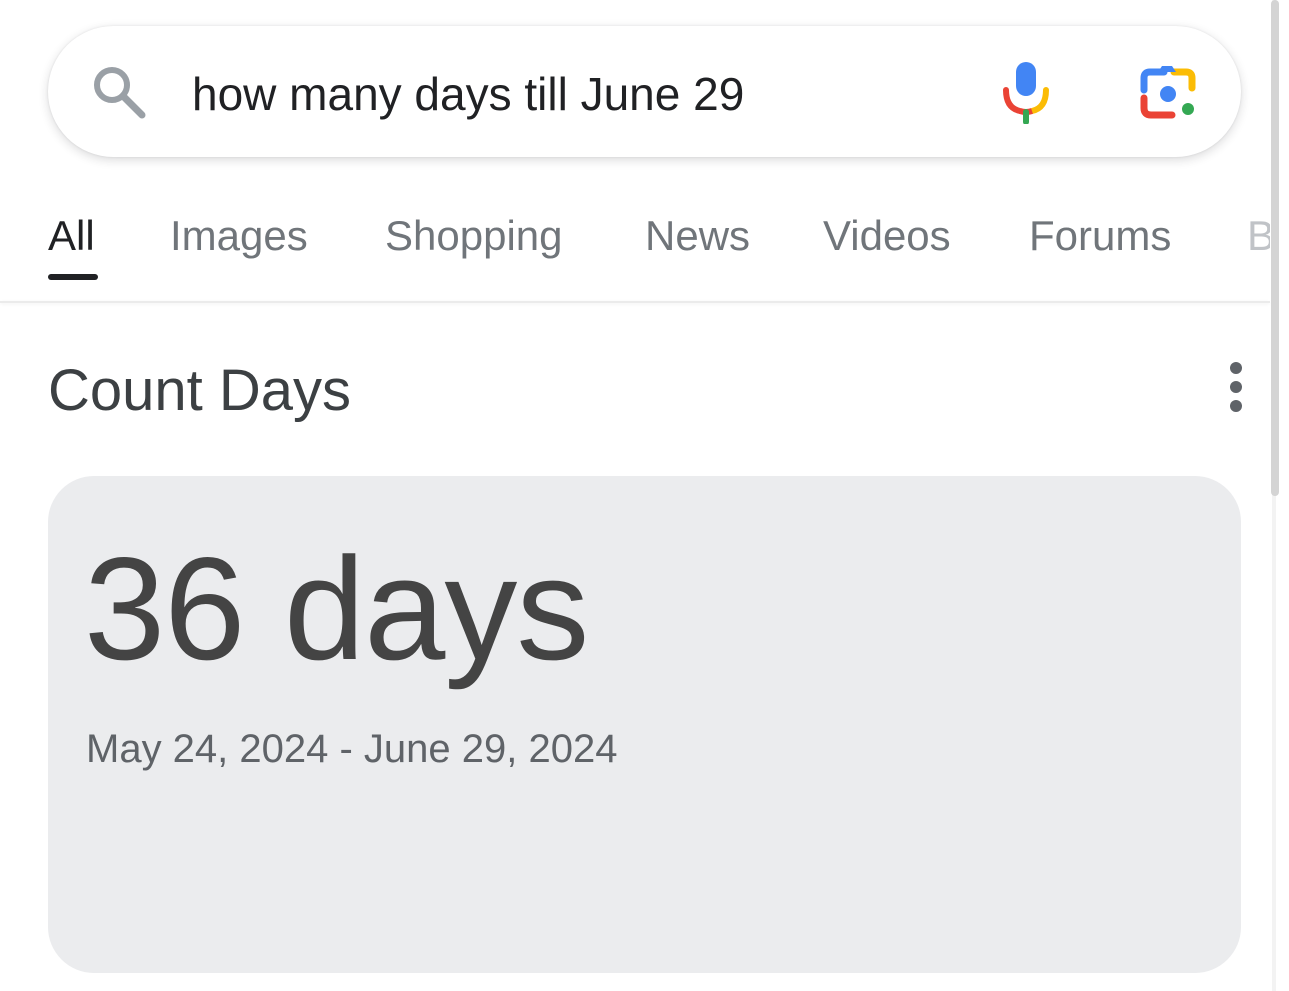 This screenshot has height=991, width=1289. I want to click on tab-images: Images, so click(239, 236).